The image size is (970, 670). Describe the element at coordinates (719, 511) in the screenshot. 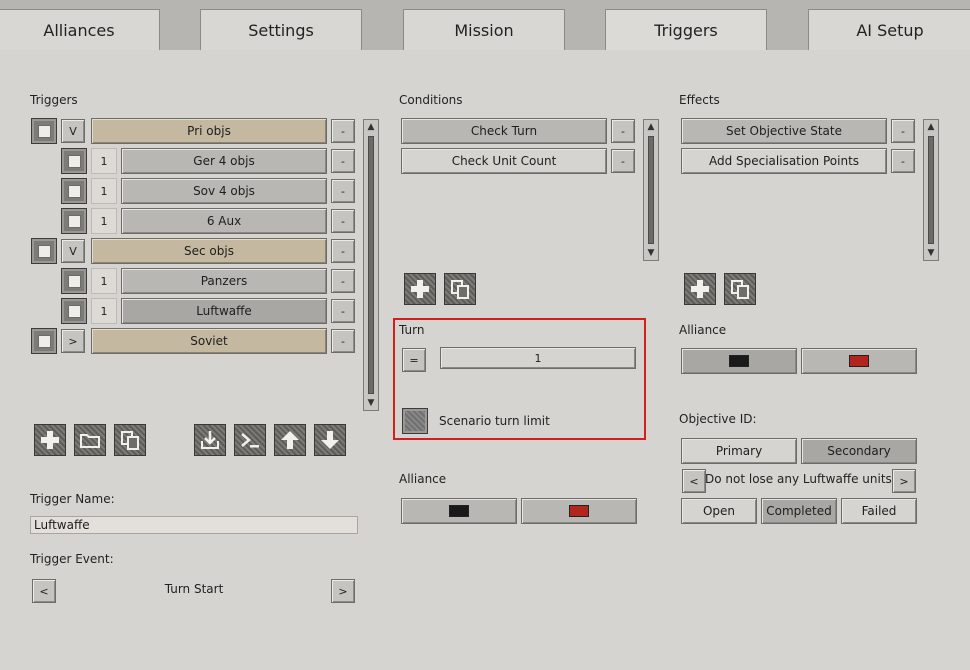

I see `state-open-button: Open` at that location.